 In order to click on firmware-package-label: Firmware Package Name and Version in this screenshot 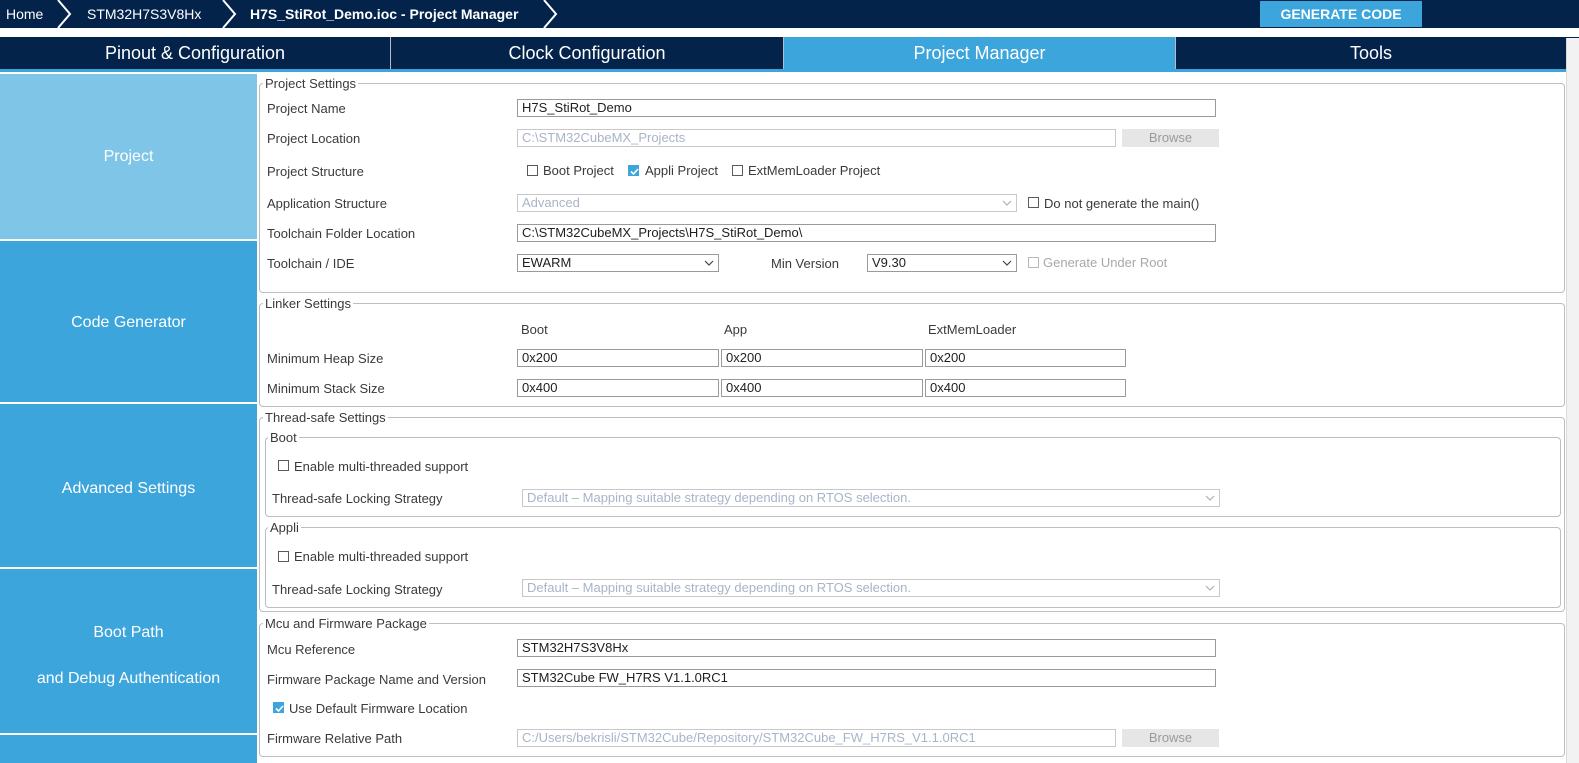, I will do `click(376, 679)`.